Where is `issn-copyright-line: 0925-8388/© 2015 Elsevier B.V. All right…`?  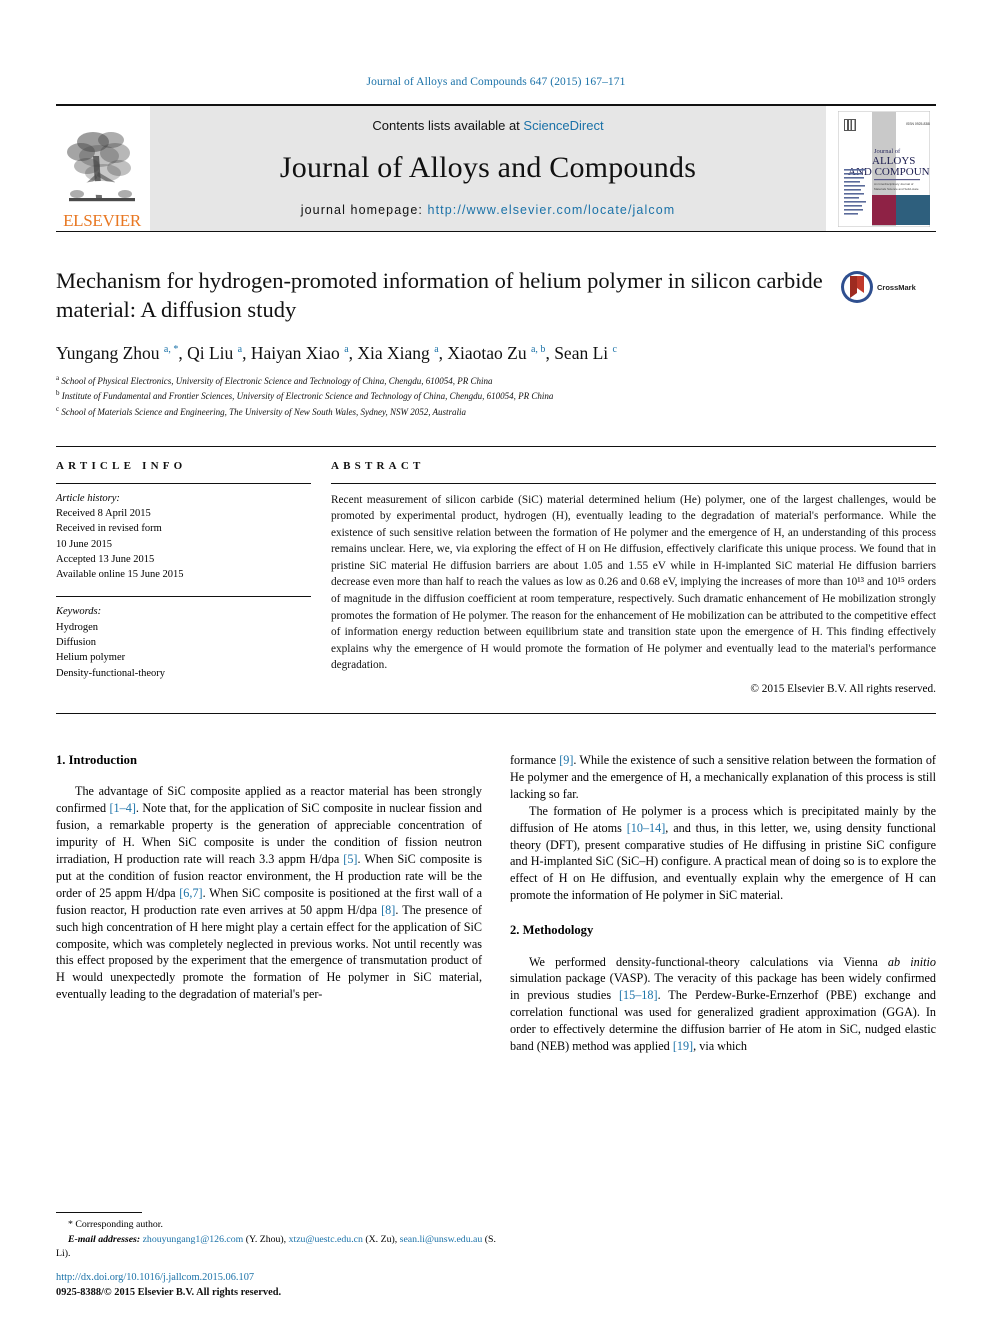
issn-copyright-line: 0925-8388/© 2015 Elsevier B.V. All right… is located at coordinates (169, 1293).